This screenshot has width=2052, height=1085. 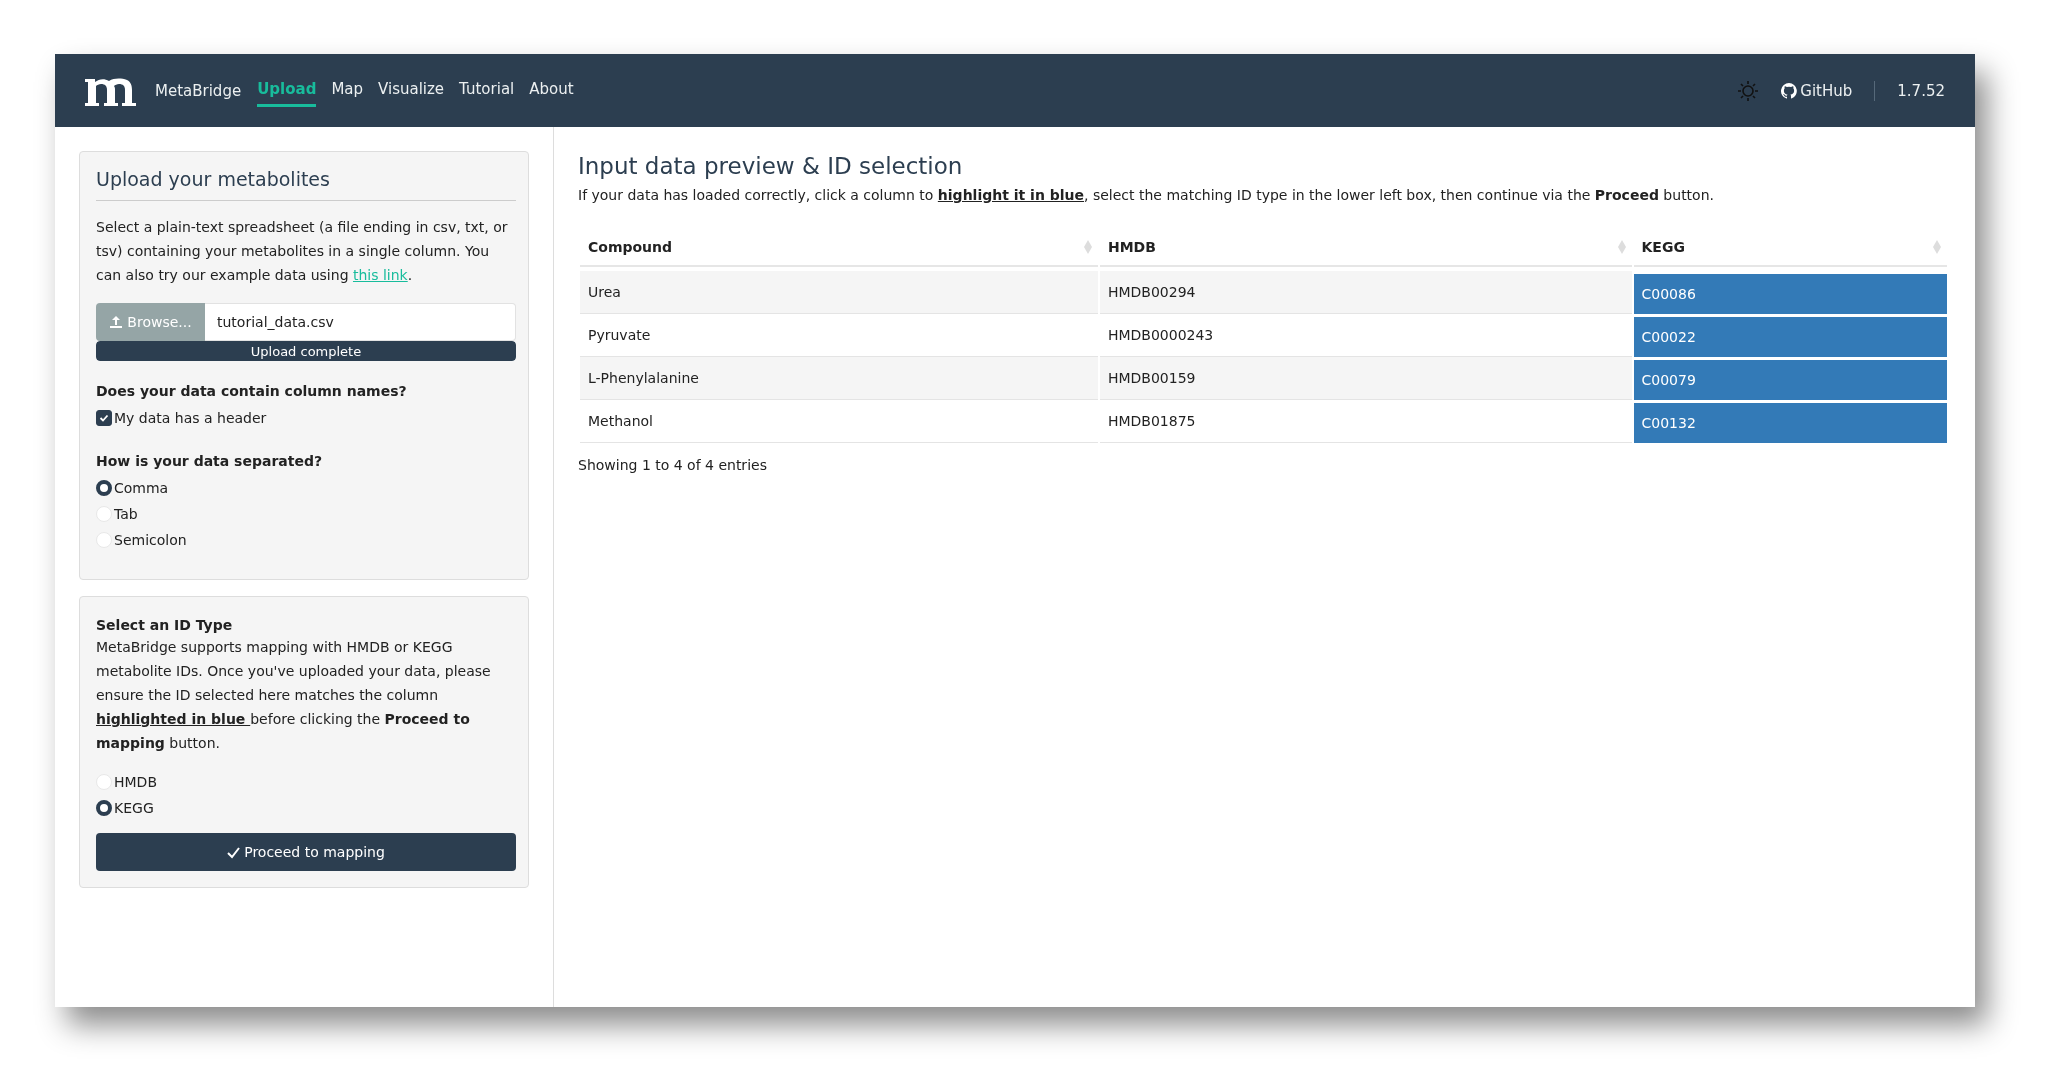 What do you see at coordinates (198, 90) in the screenshot?
I see `brand-link: MetaBridge` at bounding box center [198, 90].